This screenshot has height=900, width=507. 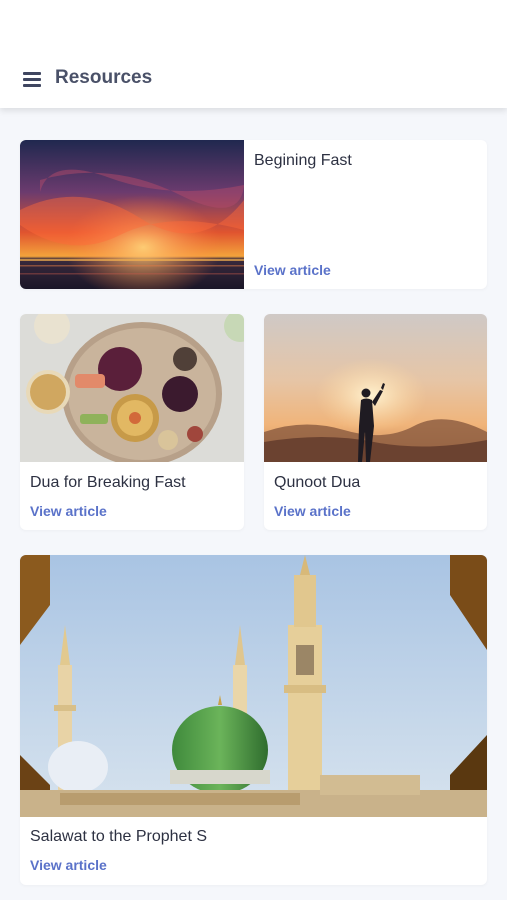 I want to click on card-title: Salawat to the Prophet S, so click(x=118, y=836).